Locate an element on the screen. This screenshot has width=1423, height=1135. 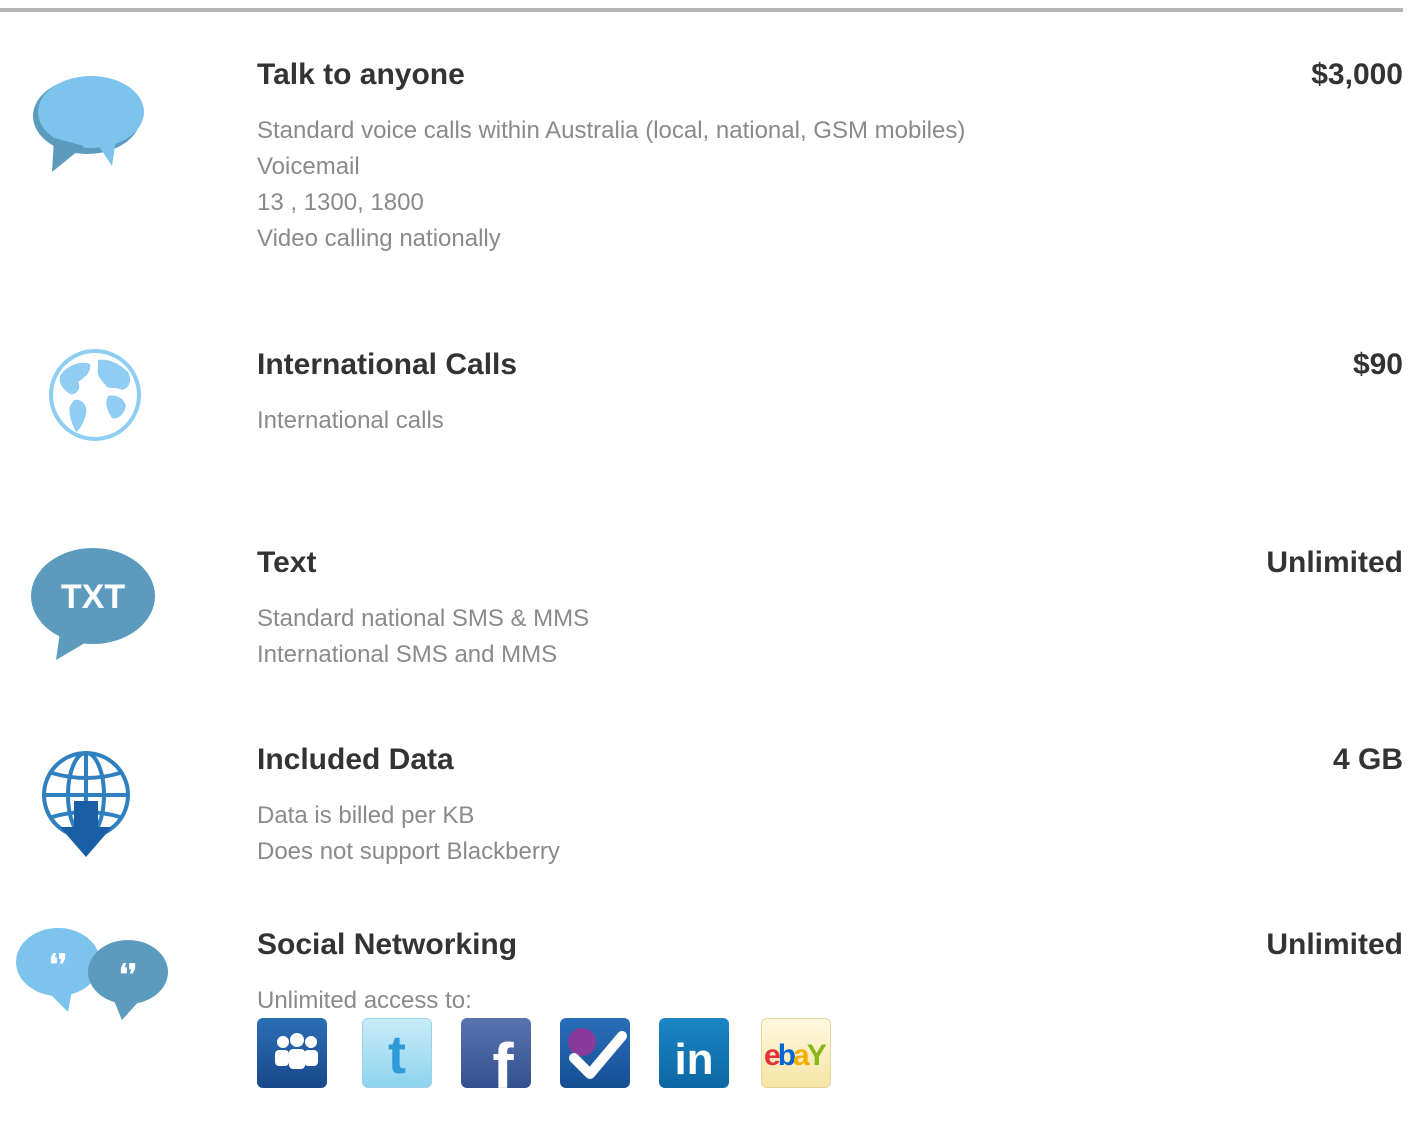
txt-bubble-label: TXT is located at coordinates (93, 597).